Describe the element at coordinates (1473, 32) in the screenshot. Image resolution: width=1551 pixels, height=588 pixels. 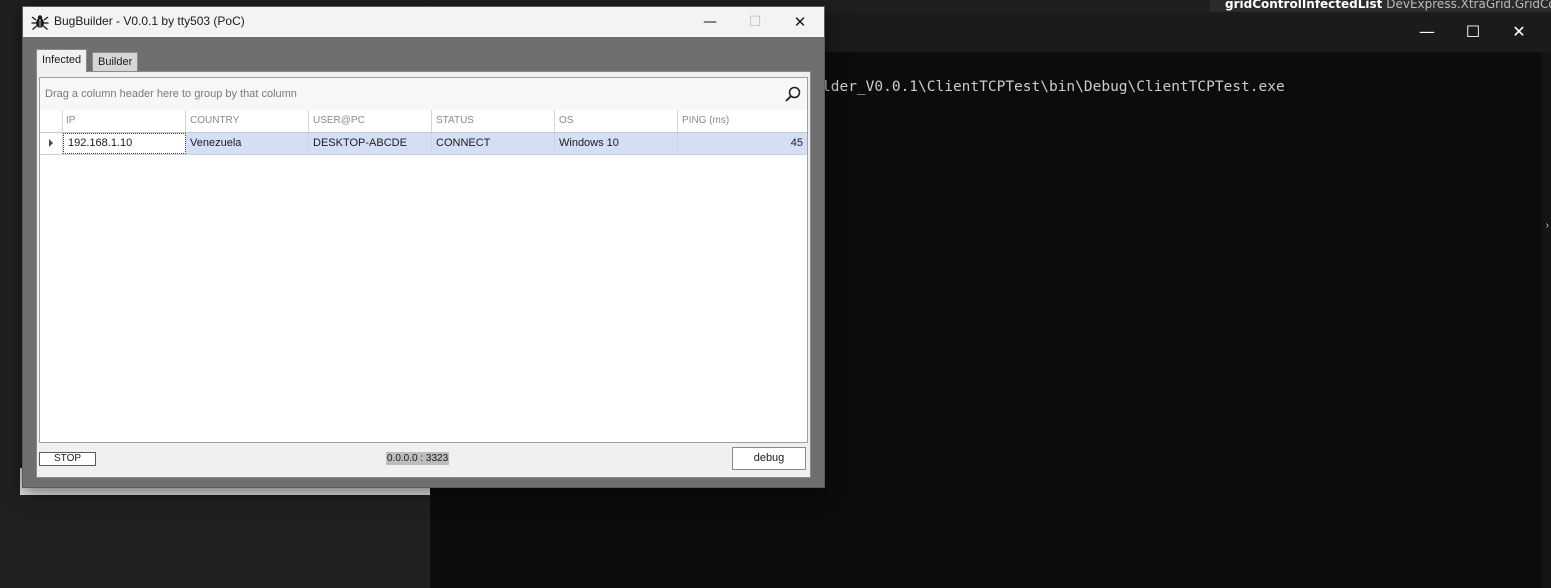
I see `console-maximize-button: ☐` at that location.